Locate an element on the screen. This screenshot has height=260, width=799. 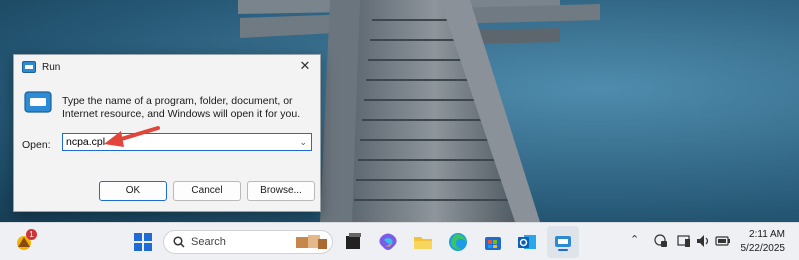
cancel-button: Cancel is located at coordinates (207, 191).